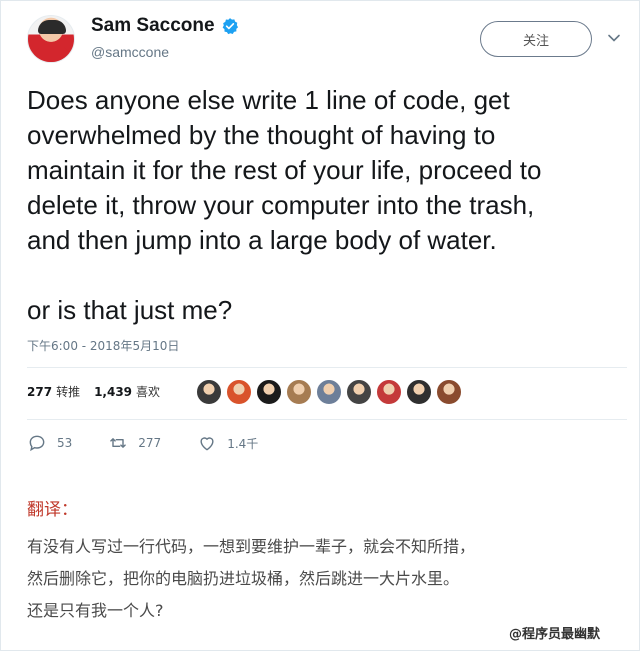 The image size is (640, 651). I want to click on retweets-count: 277, so click(39, 392).